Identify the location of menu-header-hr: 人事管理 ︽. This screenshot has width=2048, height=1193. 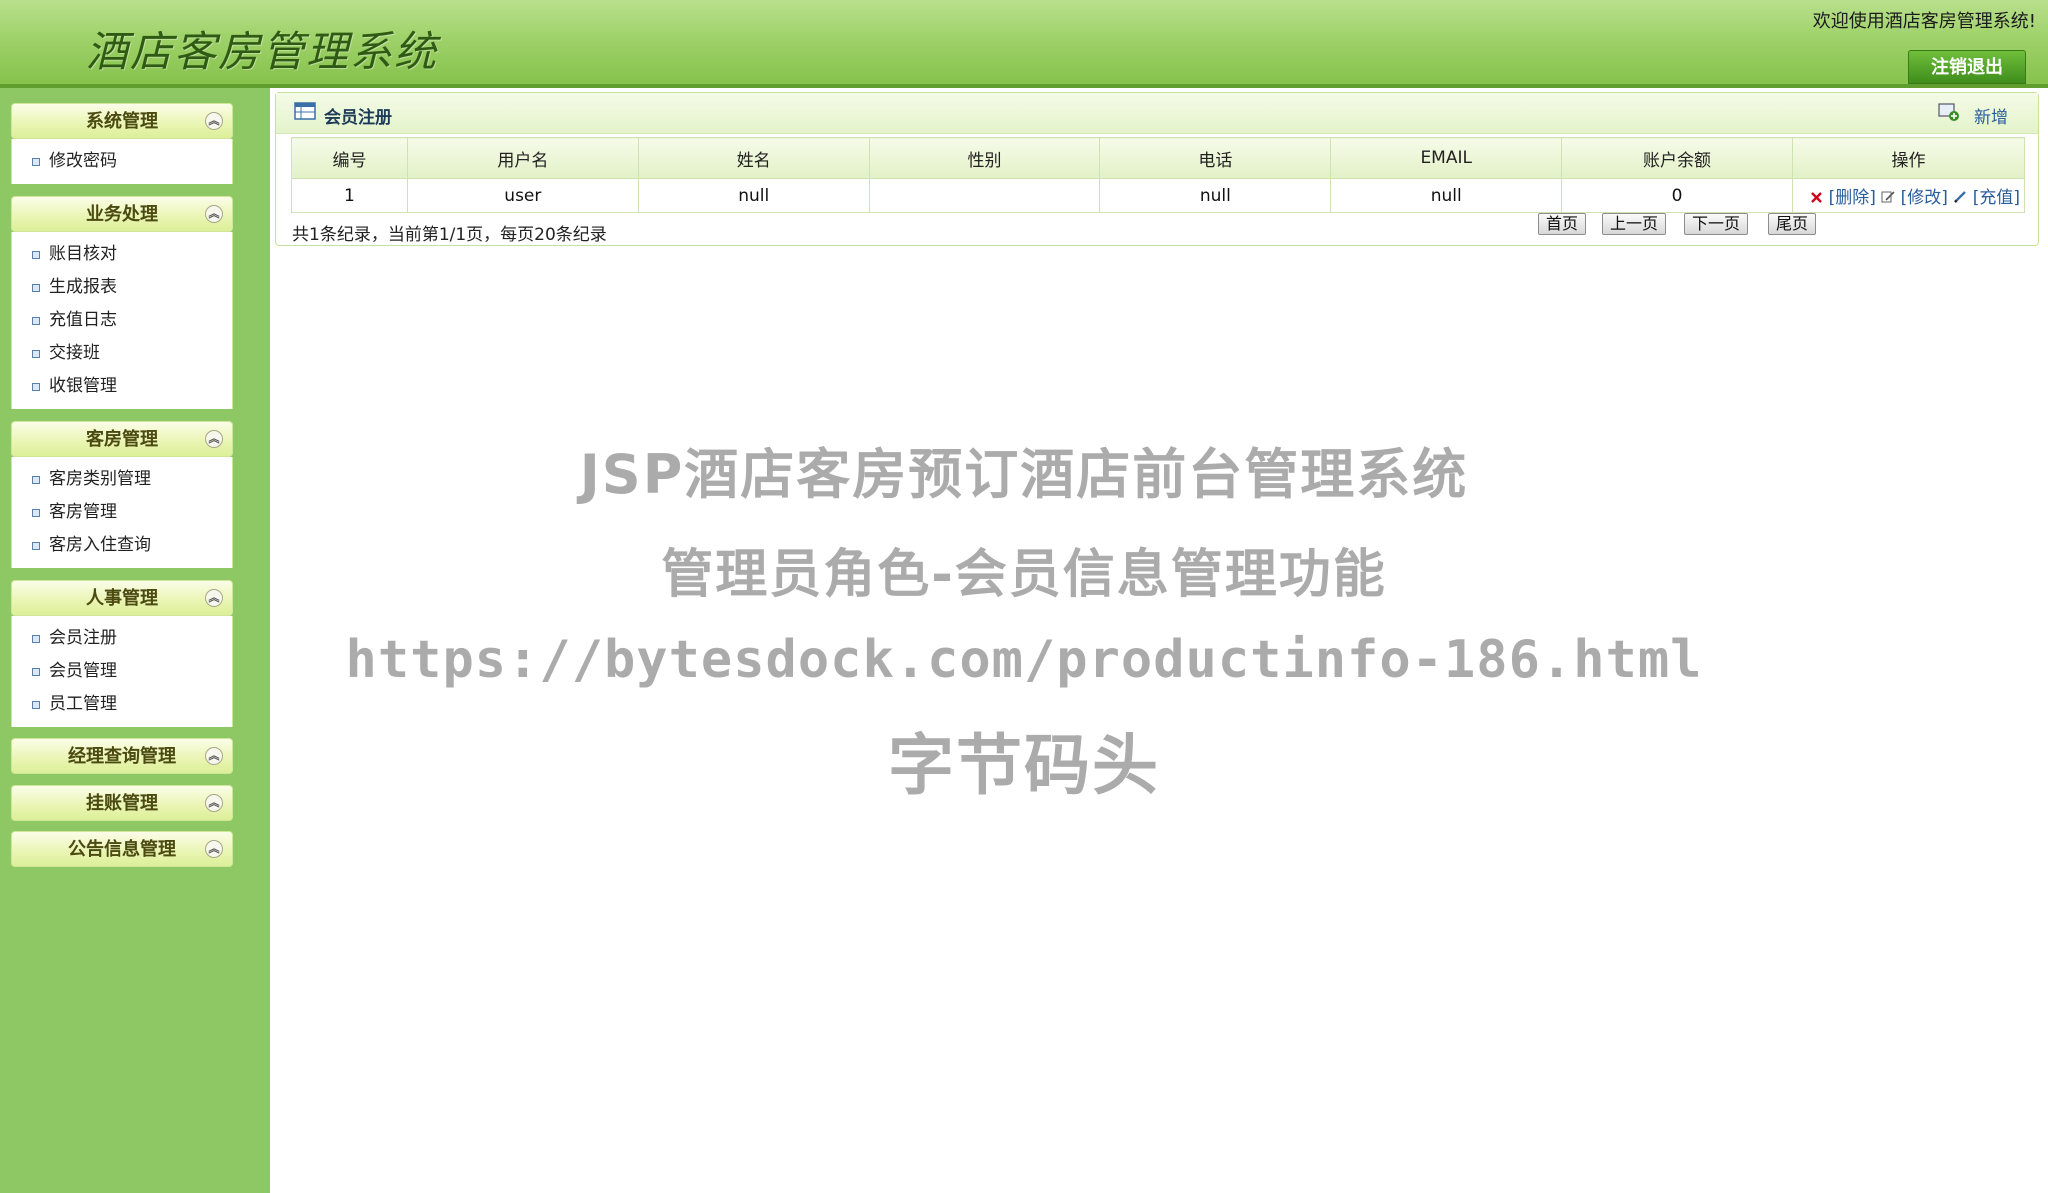
(122, 598).